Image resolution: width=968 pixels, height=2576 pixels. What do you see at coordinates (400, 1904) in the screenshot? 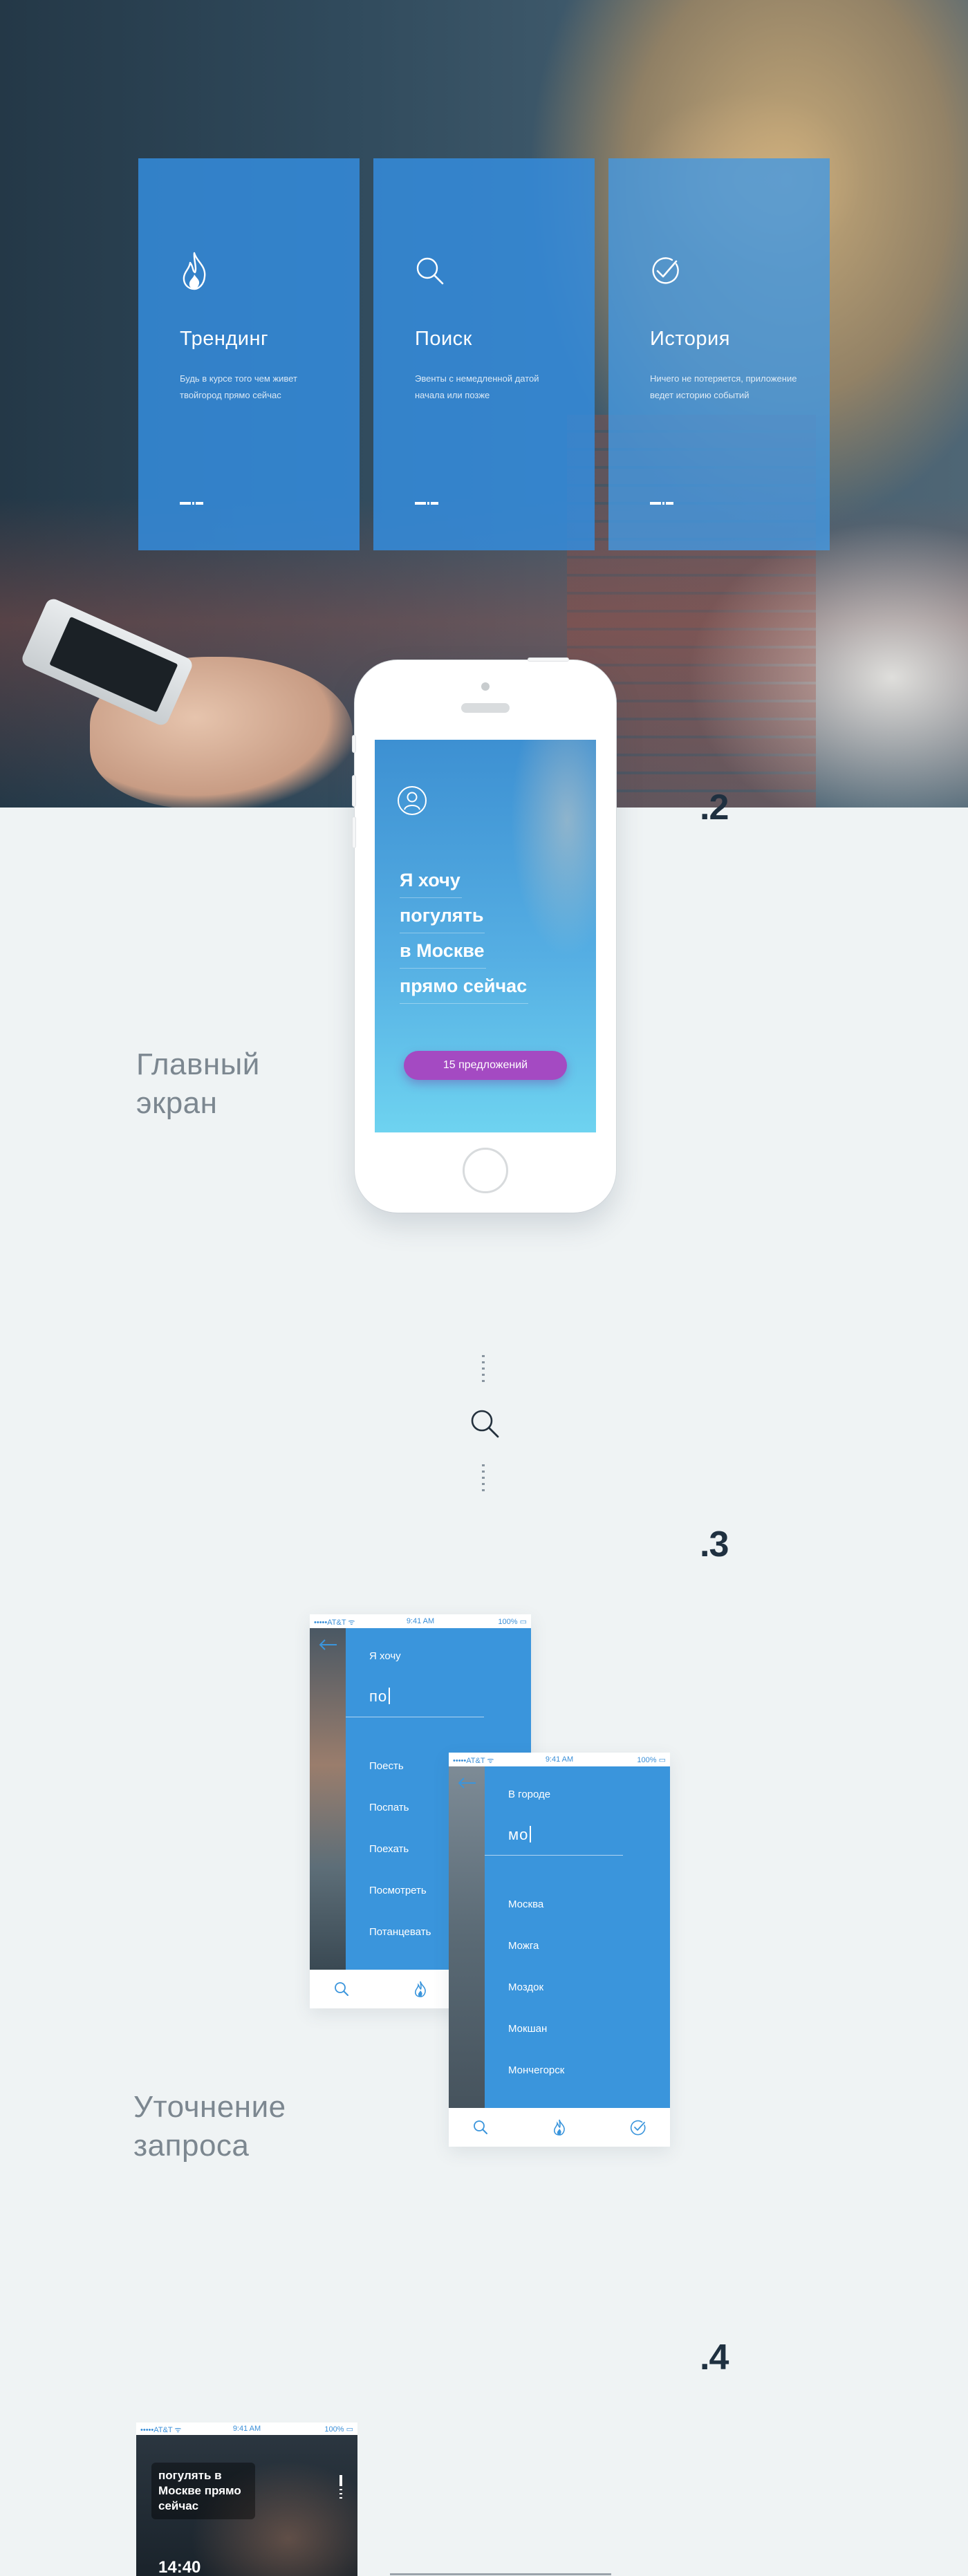
I see `suggestion-item: Посмотреть` at bounding box center [400, 1904].